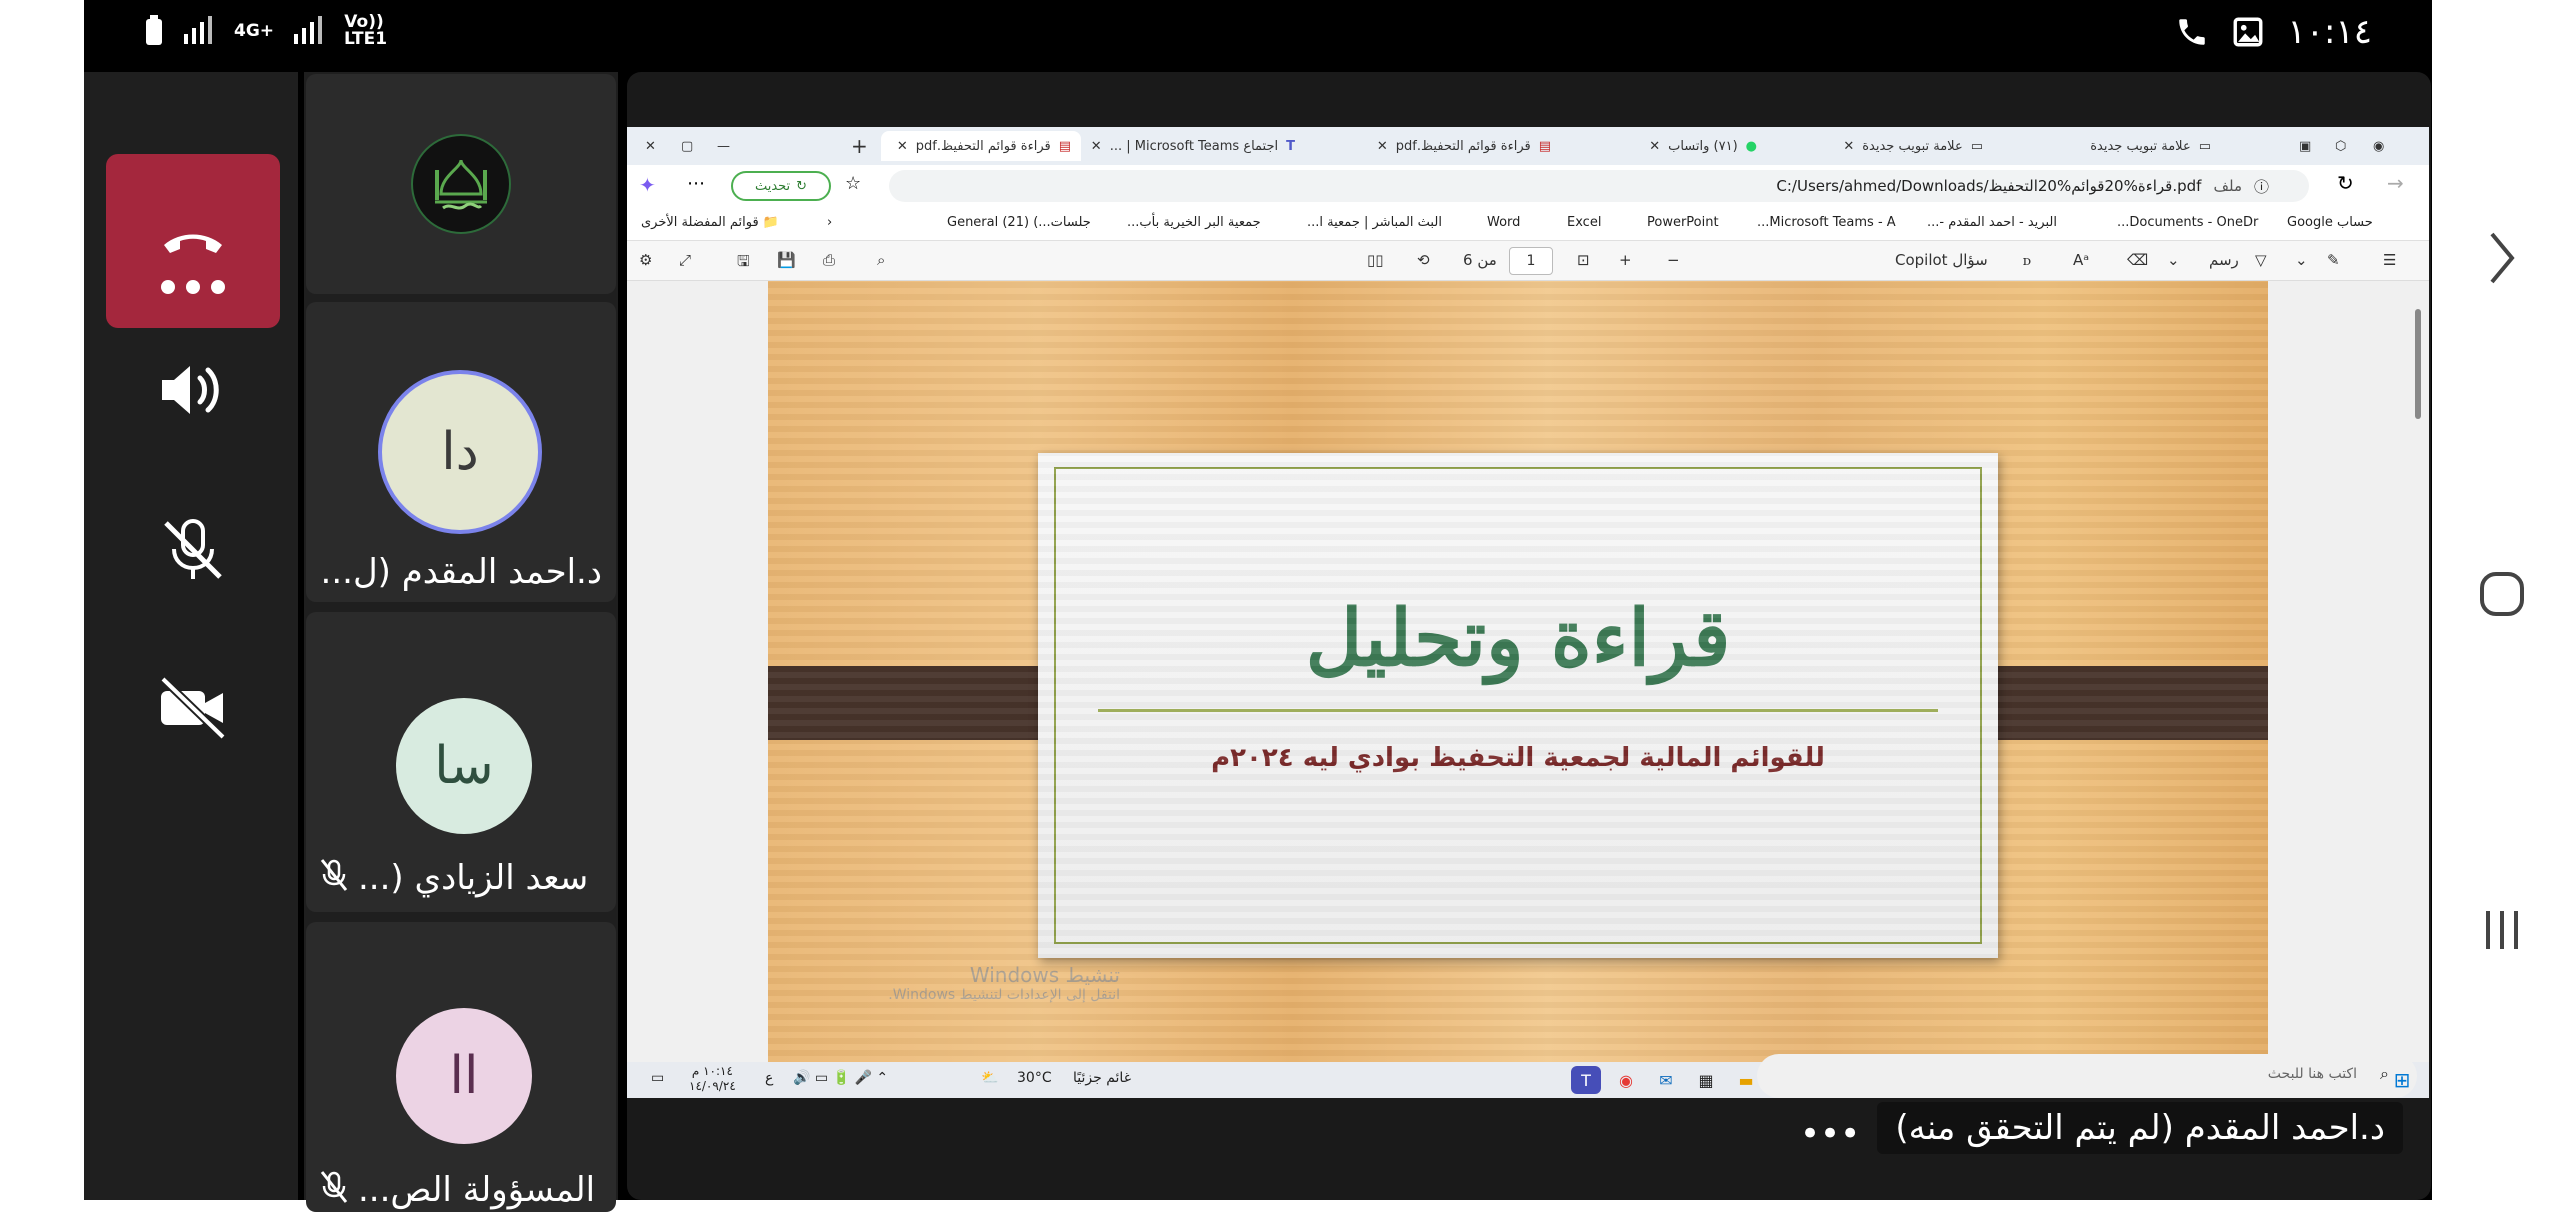 The width and height of the screenshot is (2573, 1212). Describe the element at coordinates (2395, 183) in the screenshot. I see `forward-icon: →` at that location.